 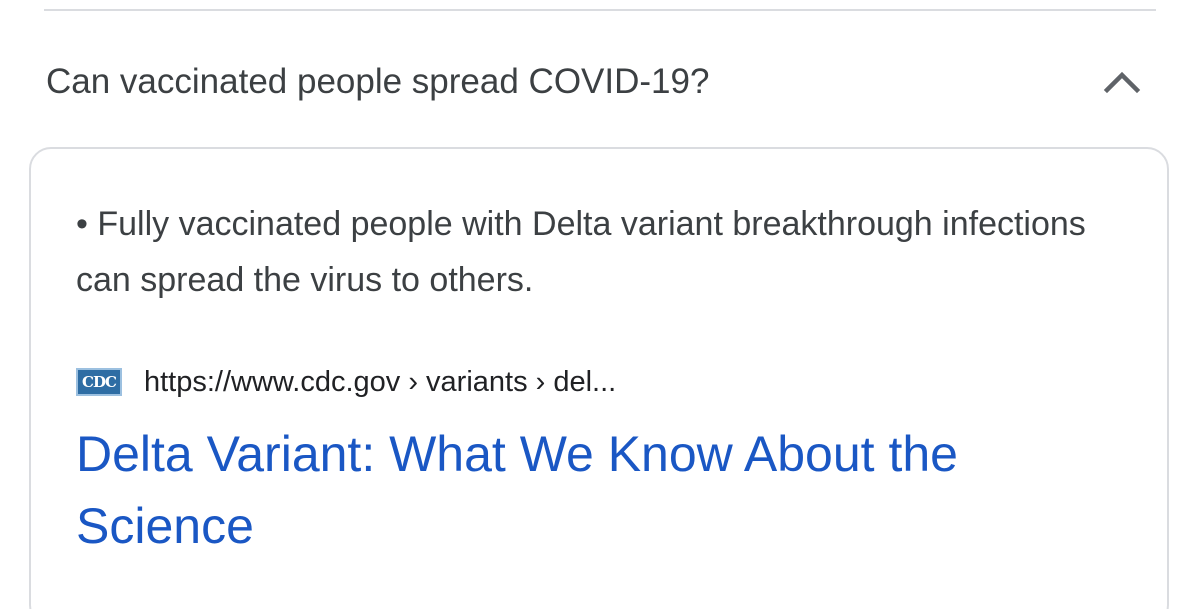 I want to click on chevron-up-icon, so click(x=1122, y=82).